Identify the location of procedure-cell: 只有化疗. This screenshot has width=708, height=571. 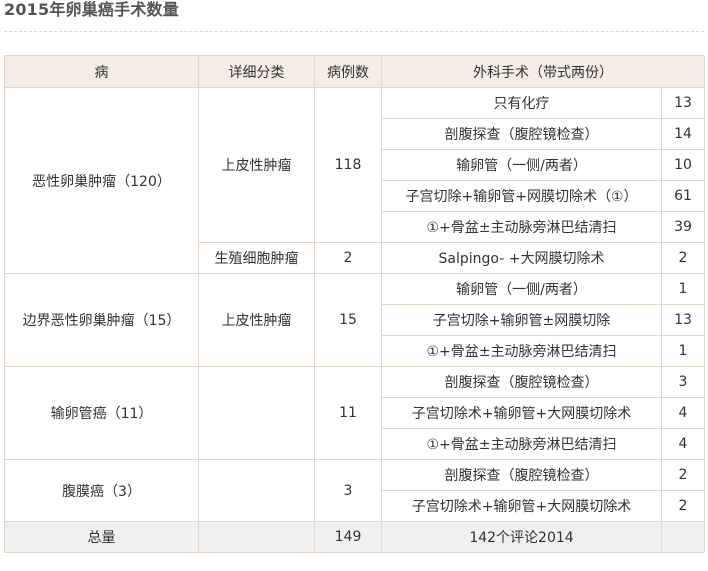
(521, 103).